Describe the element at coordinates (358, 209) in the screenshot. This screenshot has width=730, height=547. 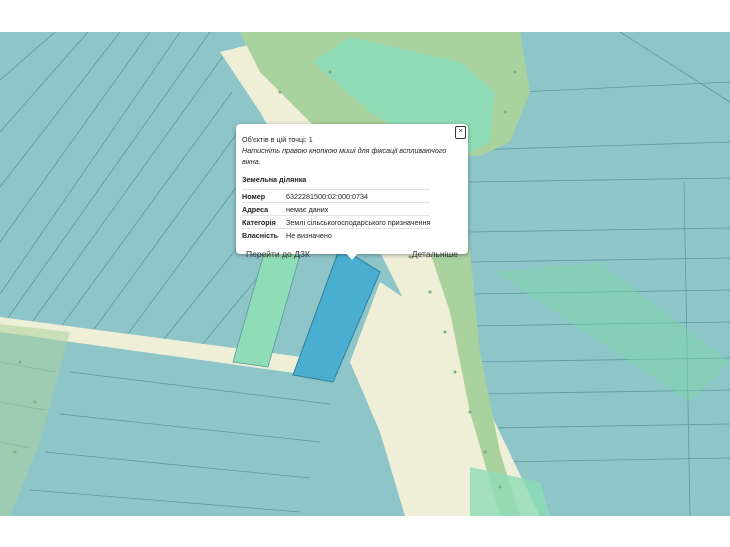
I see `prop-value: немає даних` at that location.